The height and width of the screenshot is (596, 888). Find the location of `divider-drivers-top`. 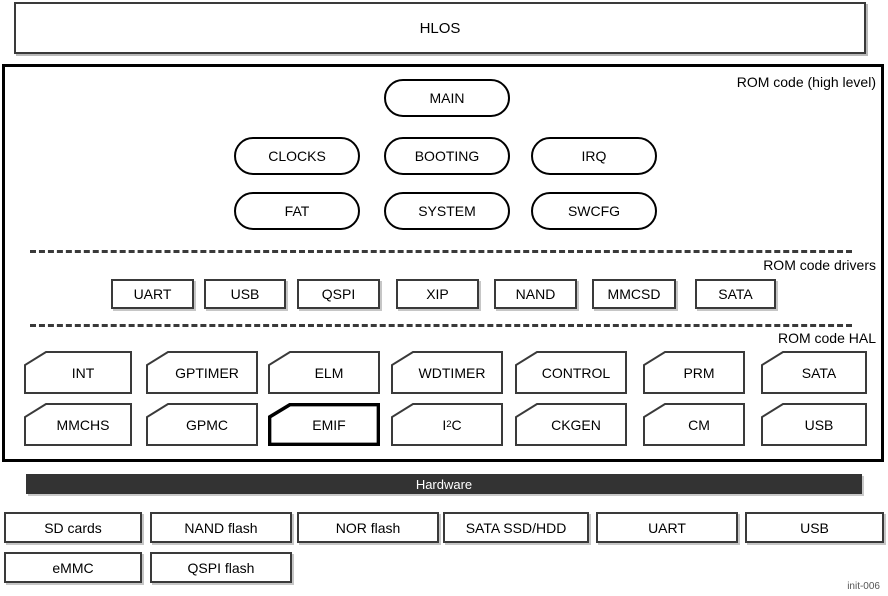

divider-drivers-top is located at coordinates (441, 251).